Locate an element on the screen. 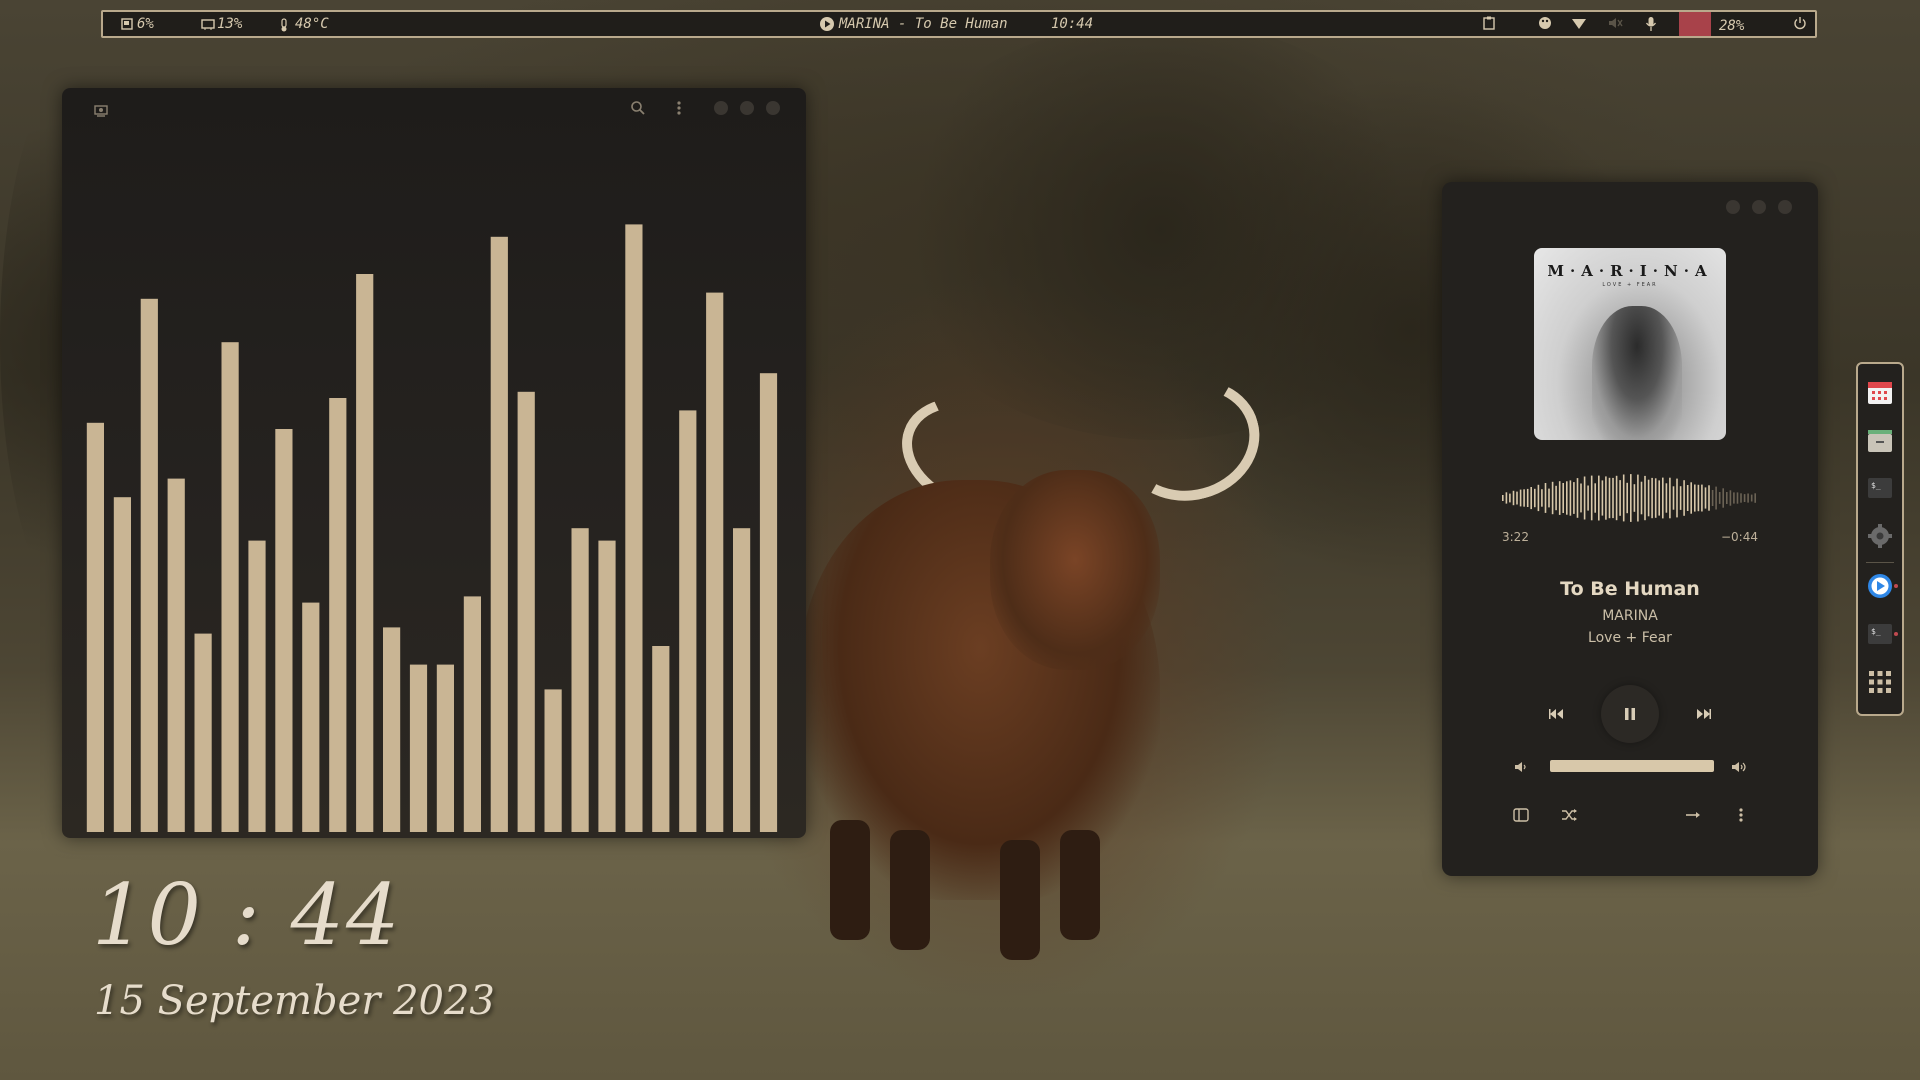  media-player-icon is located at coordinates (1882, 586).